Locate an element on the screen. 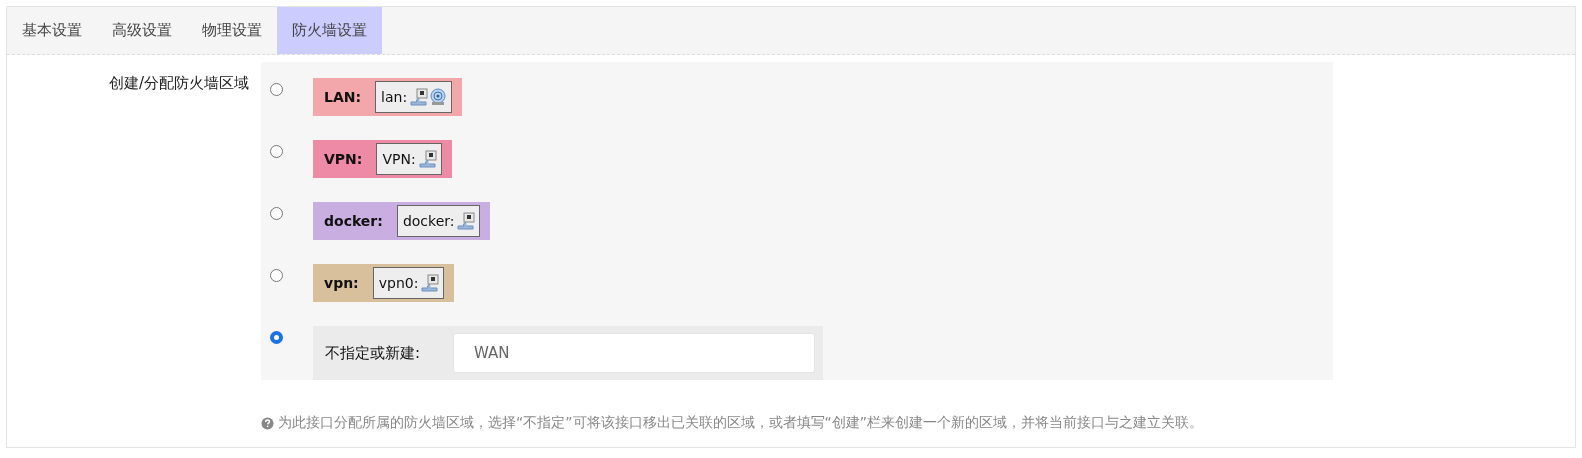 Image resolution: width=1582 pixels, height=458 pixels. tab: 基本设置 is located at coordinates (52, 30).